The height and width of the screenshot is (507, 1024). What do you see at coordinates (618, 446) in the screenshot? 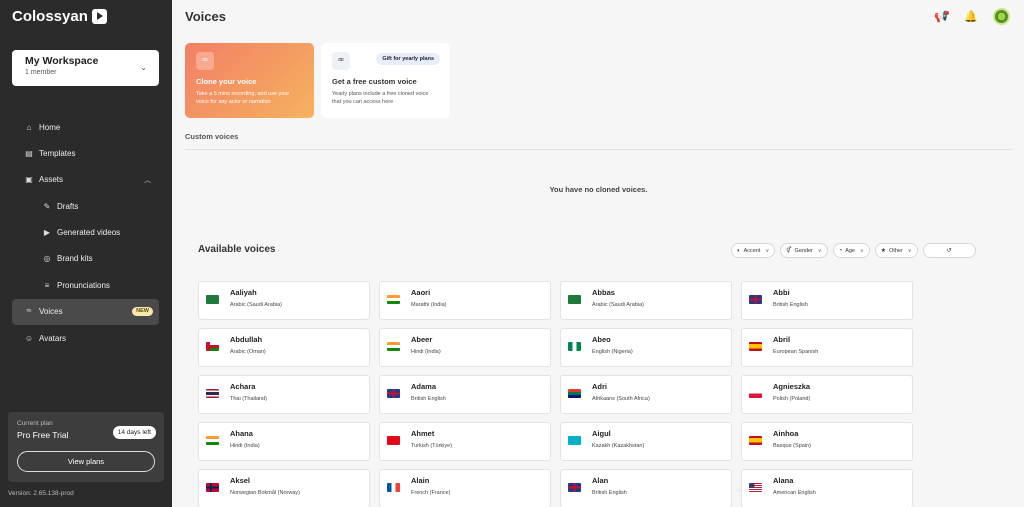
I see `voice-language: Kazakh (Kazakhstan)` at bounding box center [618, 446].